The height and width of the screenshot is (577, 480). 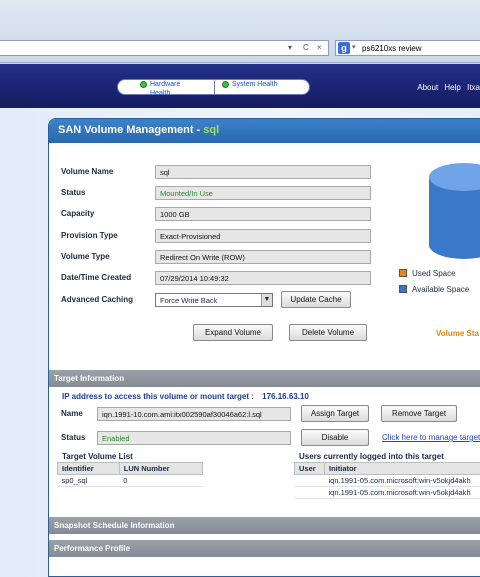 I want to click on provision-field: Exact-Provisioned, so click(x=263, y=236).